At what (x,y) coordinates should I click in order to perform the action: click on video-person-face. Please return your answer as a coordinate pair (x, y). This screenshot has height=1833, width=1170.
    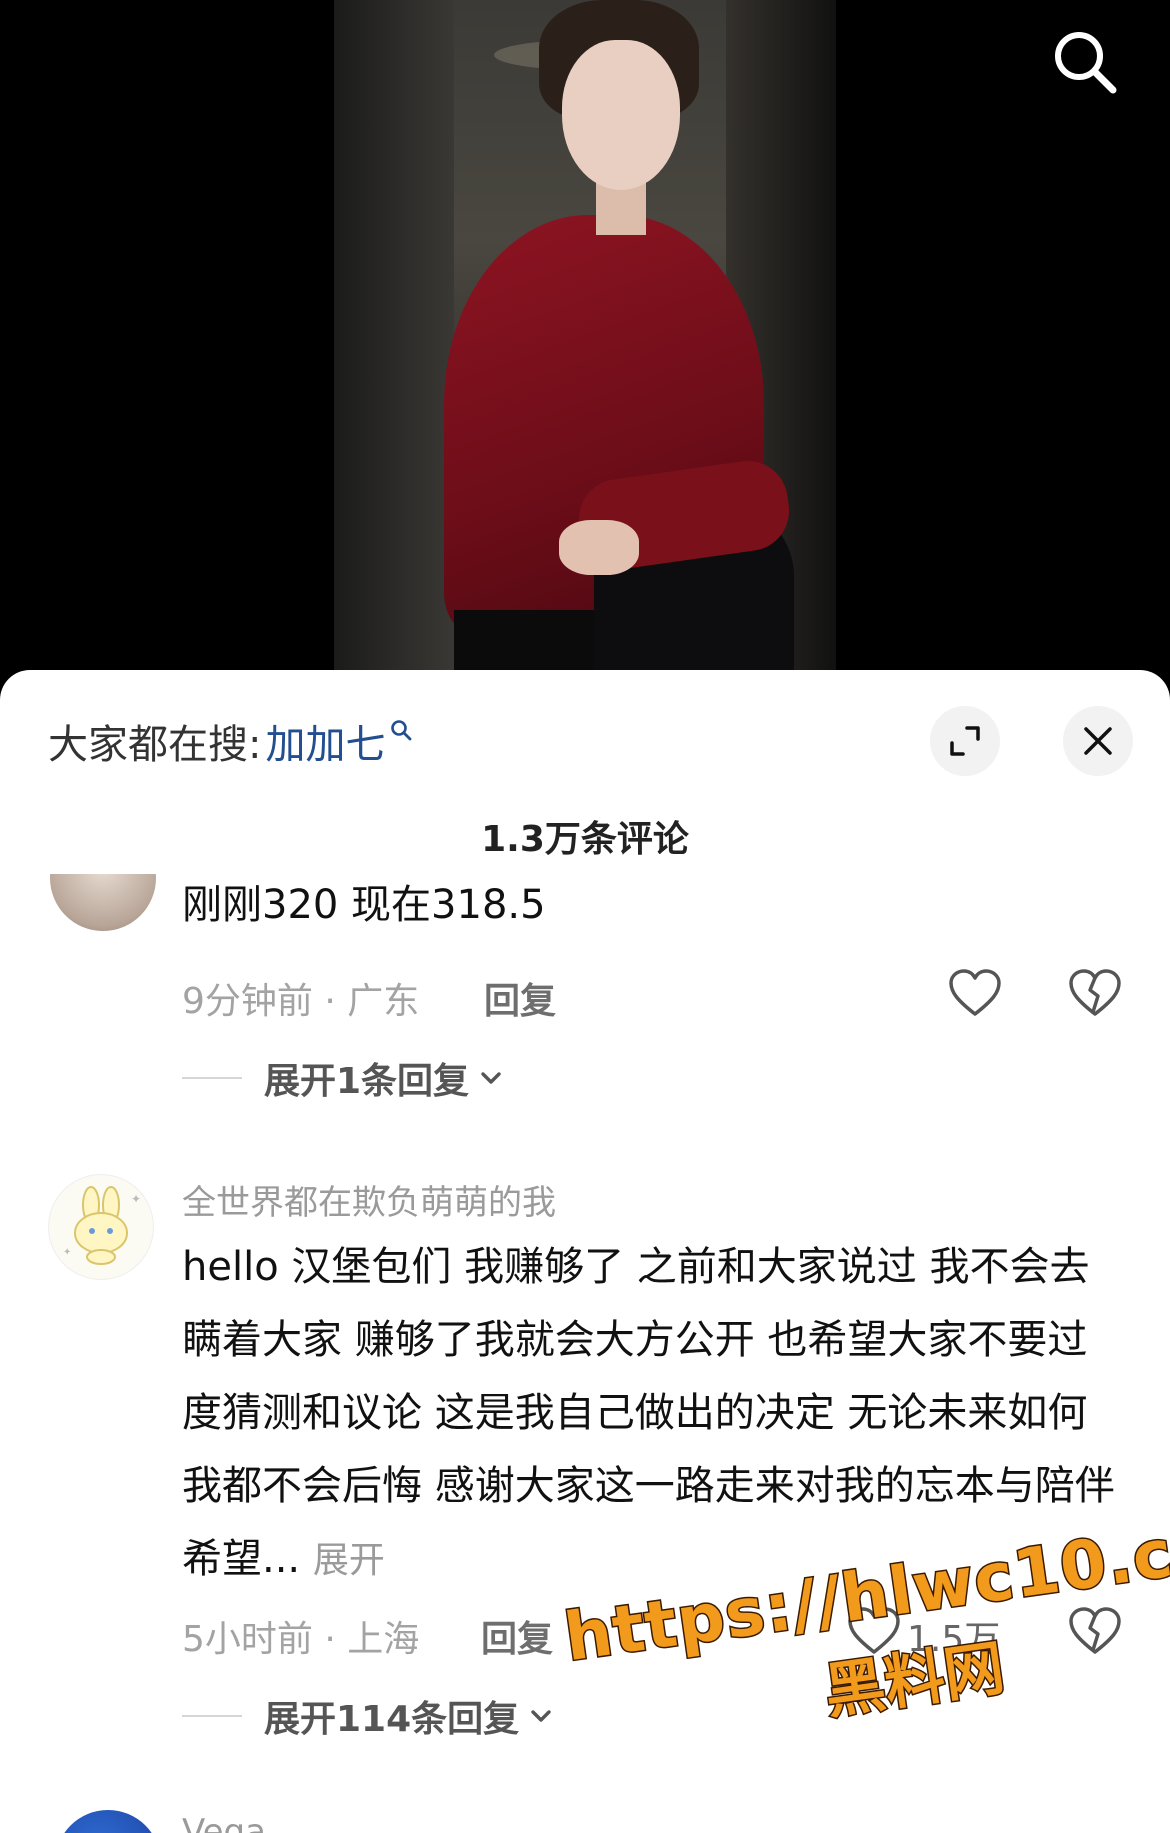
    Looking at the image, I should click on (621, 115).